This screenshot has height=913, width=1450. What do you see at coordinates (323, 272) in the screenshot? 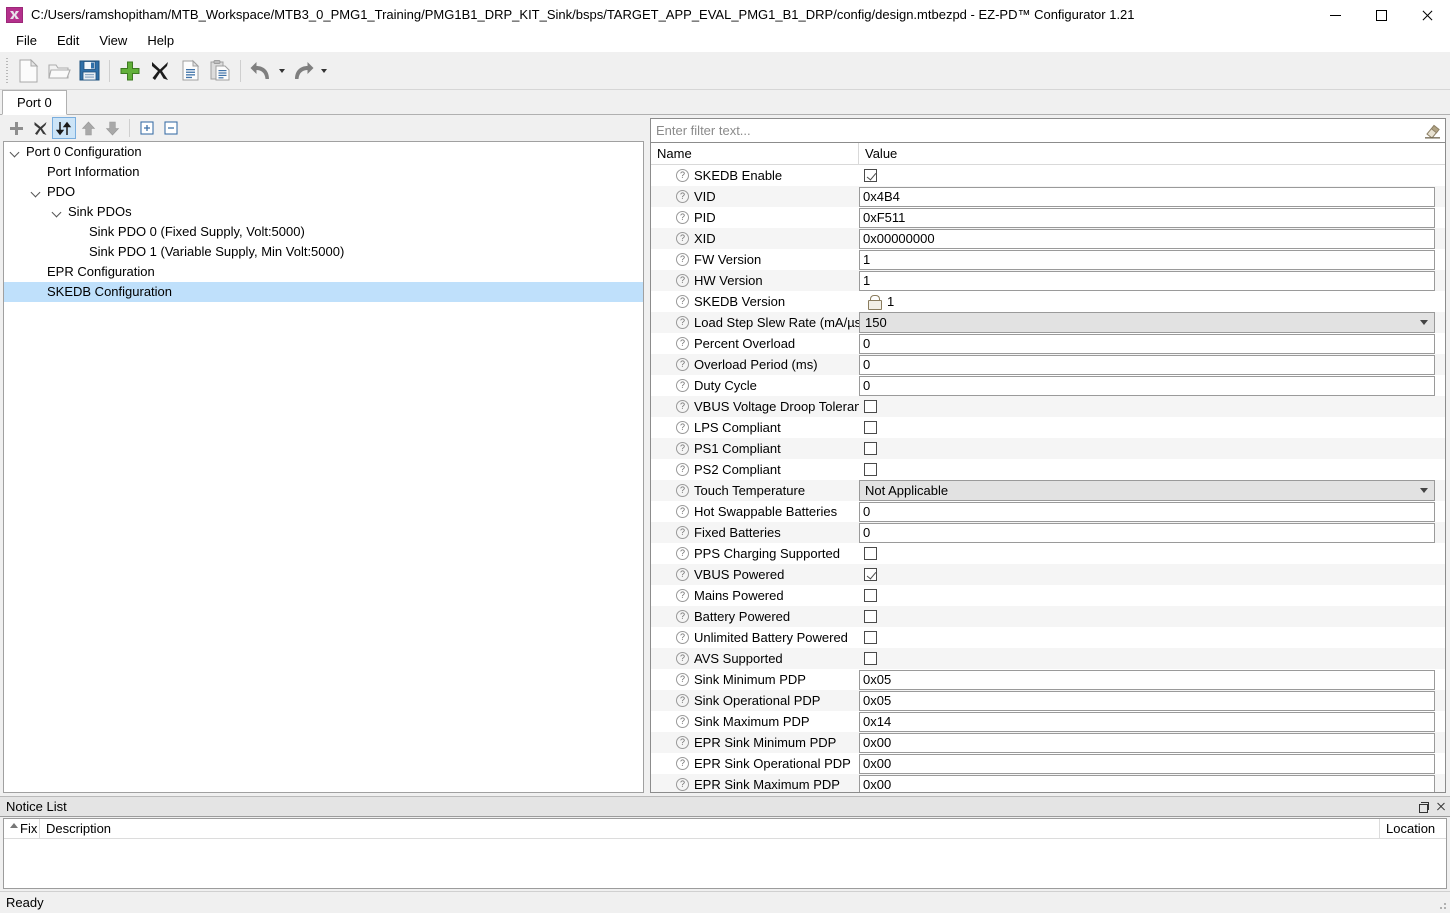
I see `tree-item: EPR Configuration` at bounding box center [323, 272].